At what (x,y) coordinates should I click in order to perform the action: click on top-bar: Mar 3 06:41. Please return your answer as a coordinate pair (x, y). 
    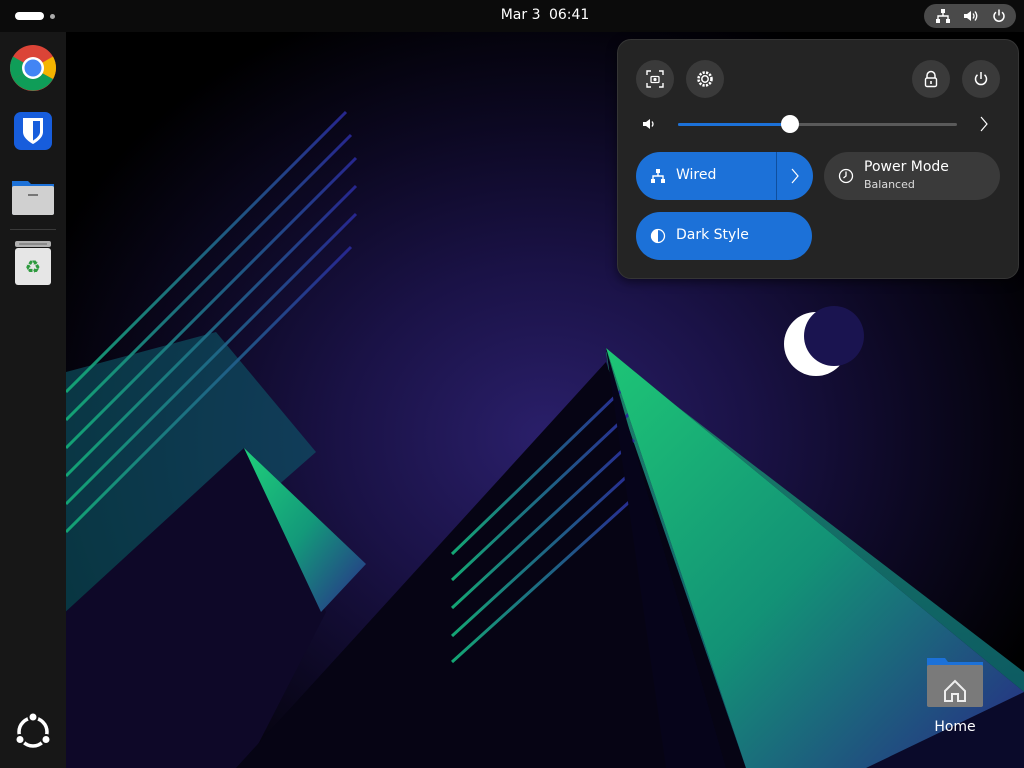
    Looking at the image, I should click on (512, 16).